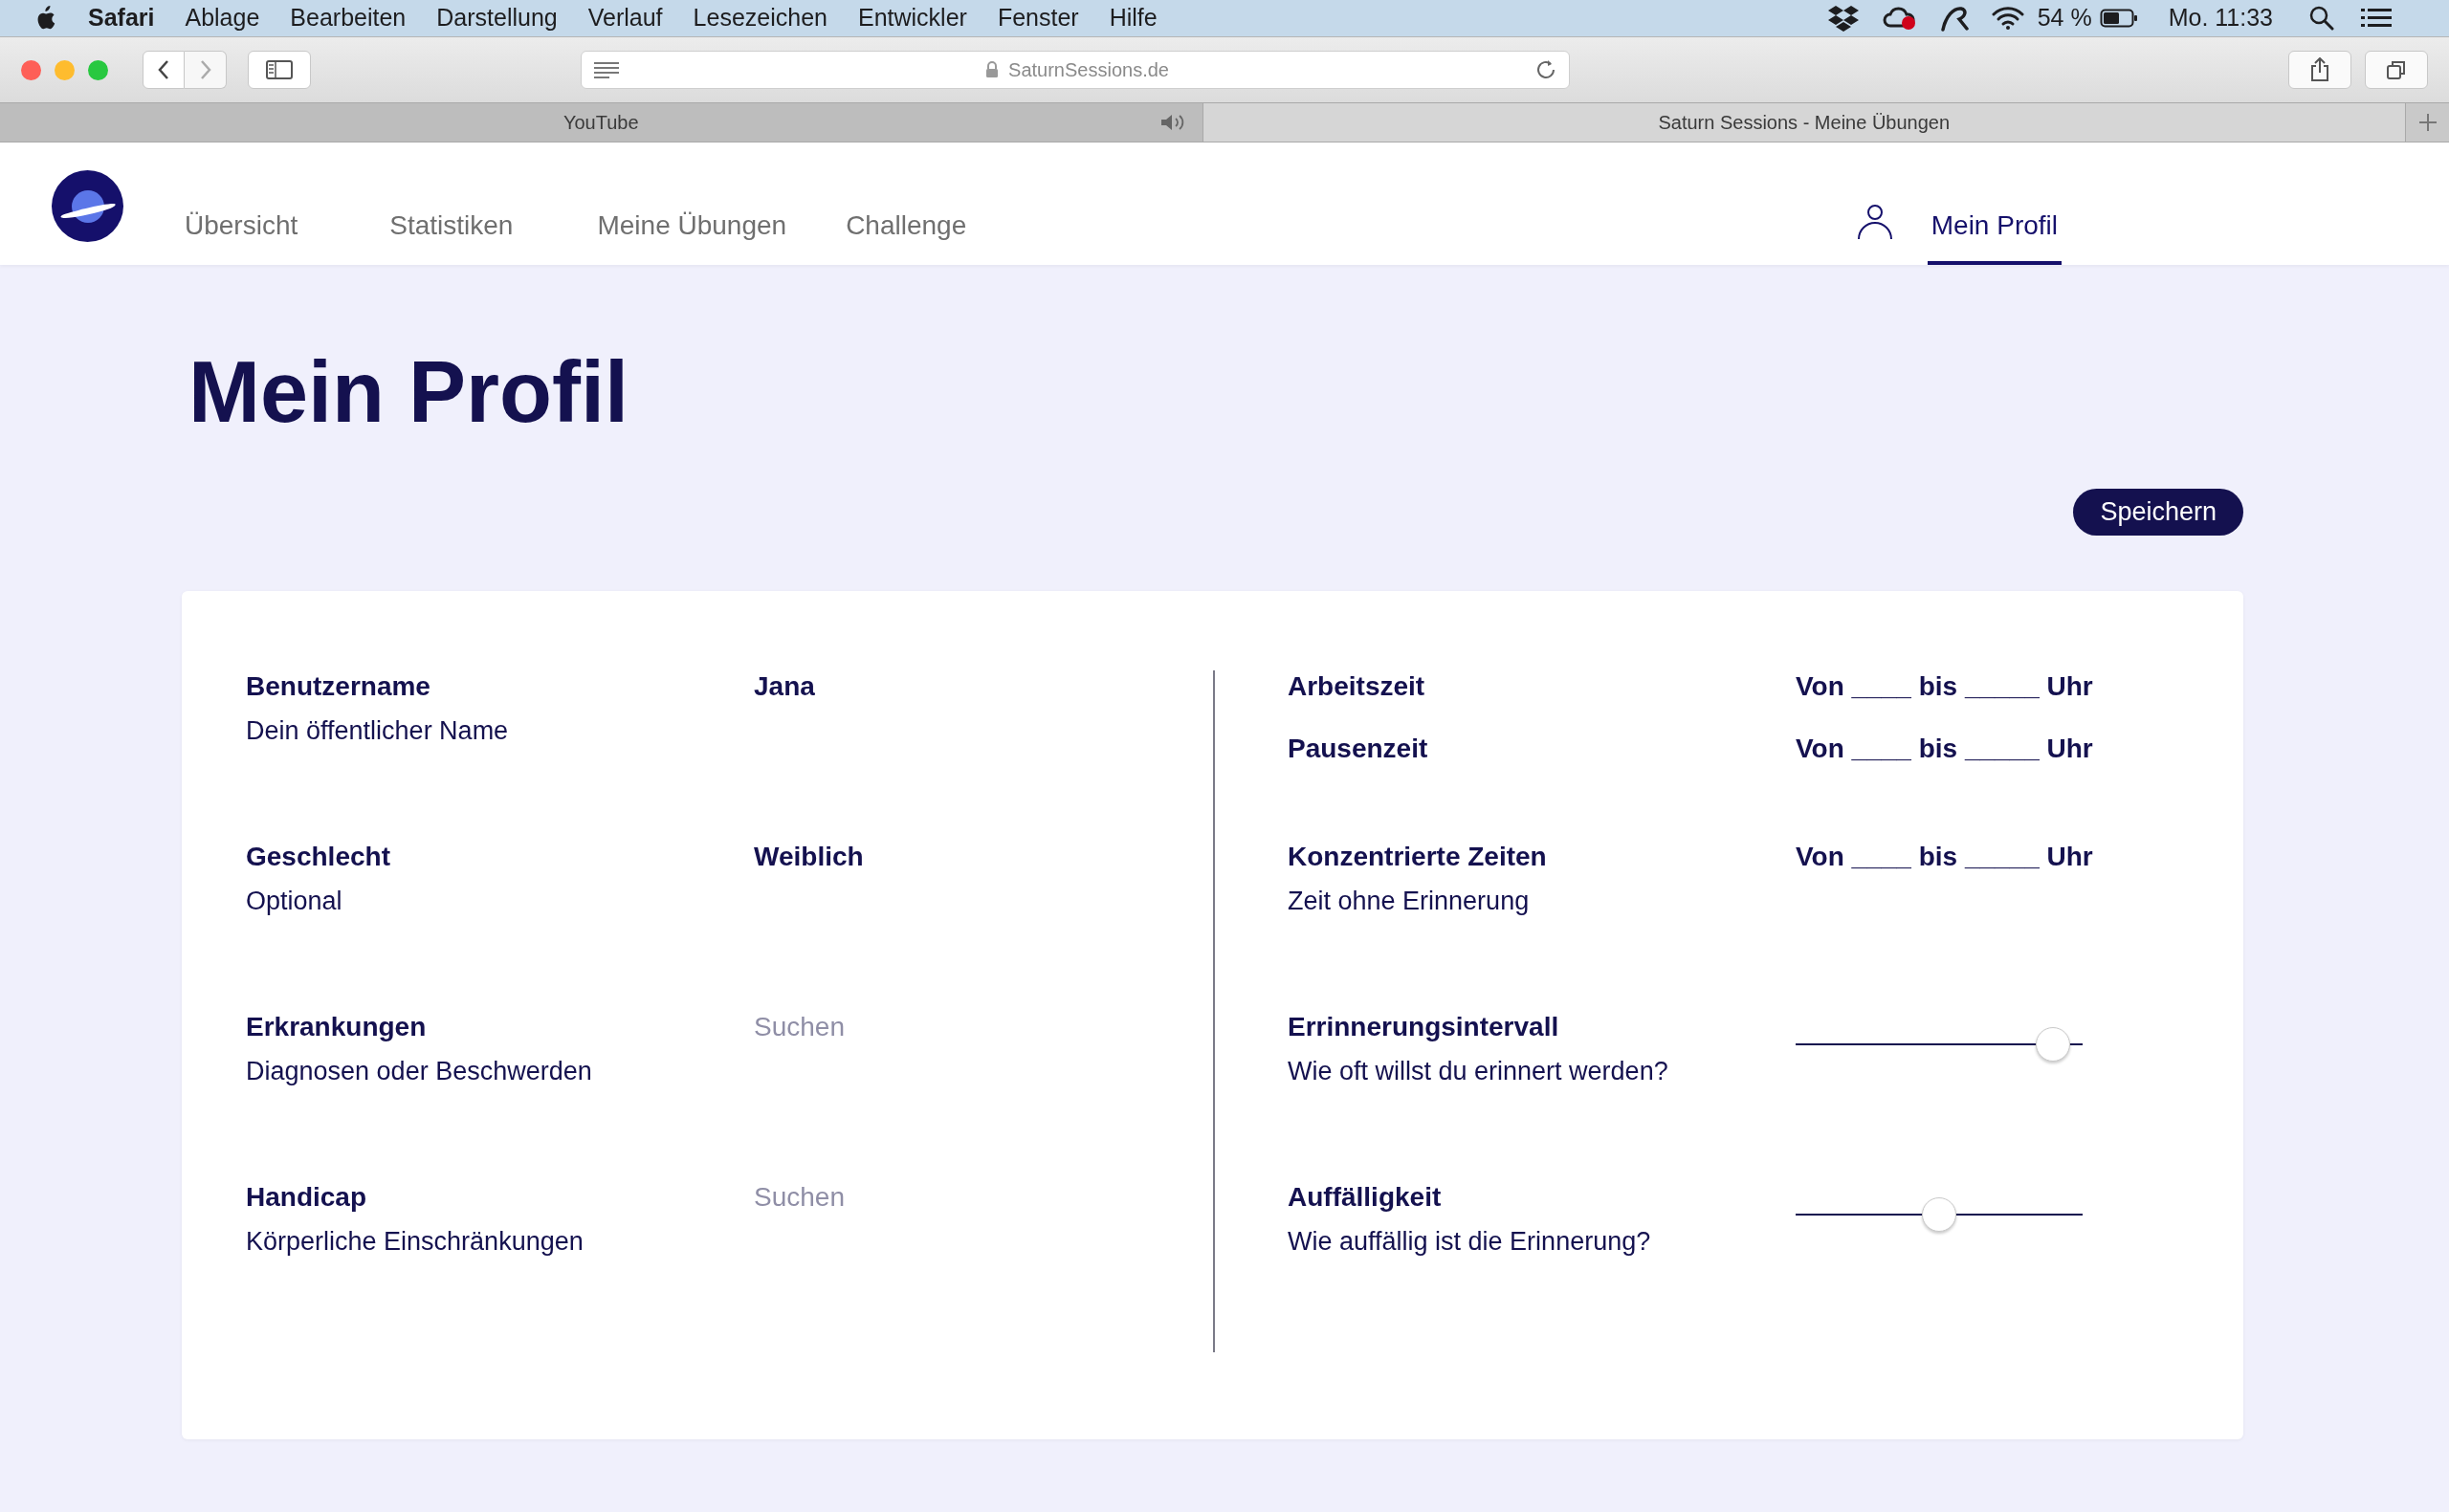 This screenshot has height=1512, width=2449. I want to click on nav-link: Mein Profil, so click(1995, 203).